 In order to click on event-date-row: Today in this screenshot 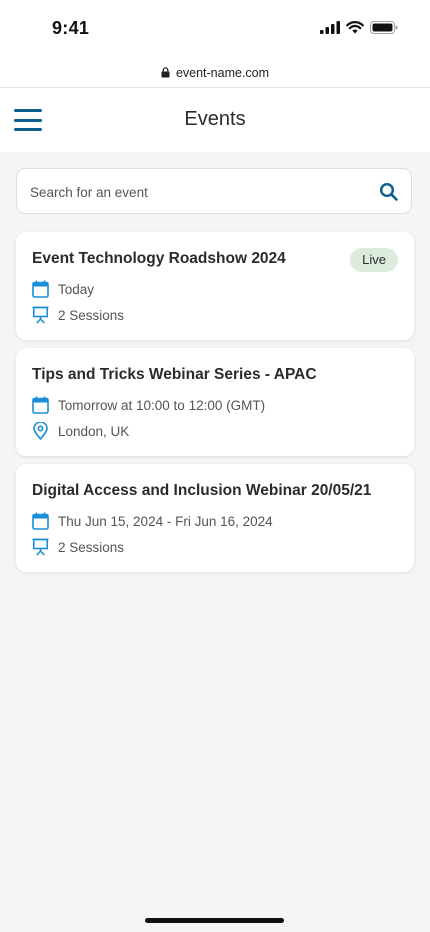, I will do `click(63, 289)`.